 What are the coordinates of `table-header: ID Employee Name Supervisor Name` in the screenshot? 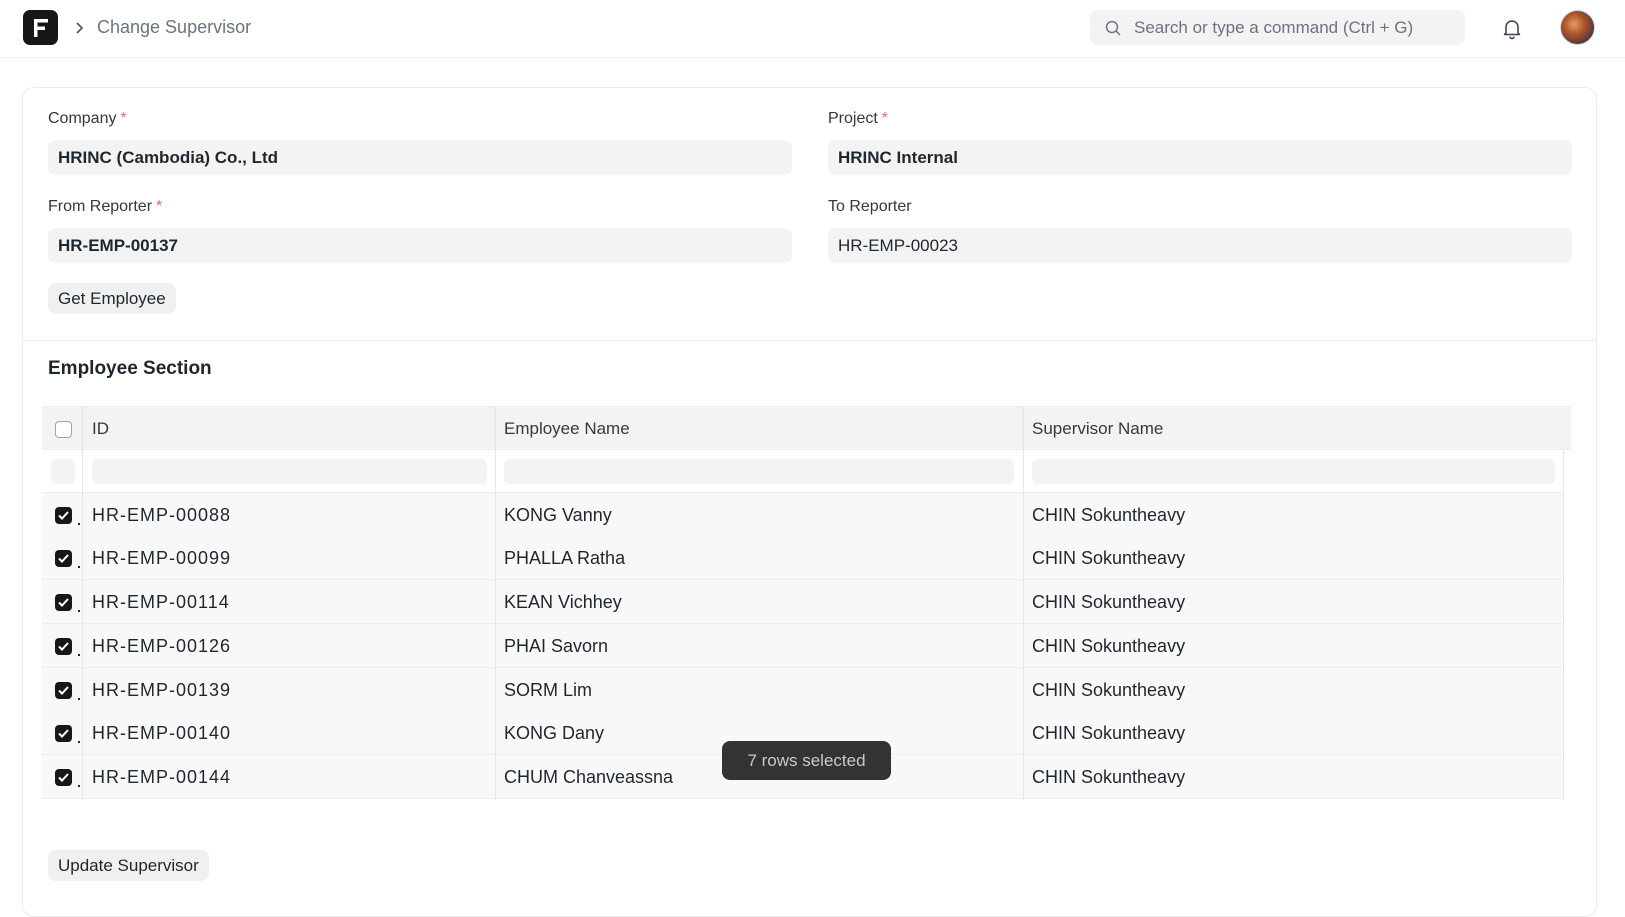 It's located at (806, 428).